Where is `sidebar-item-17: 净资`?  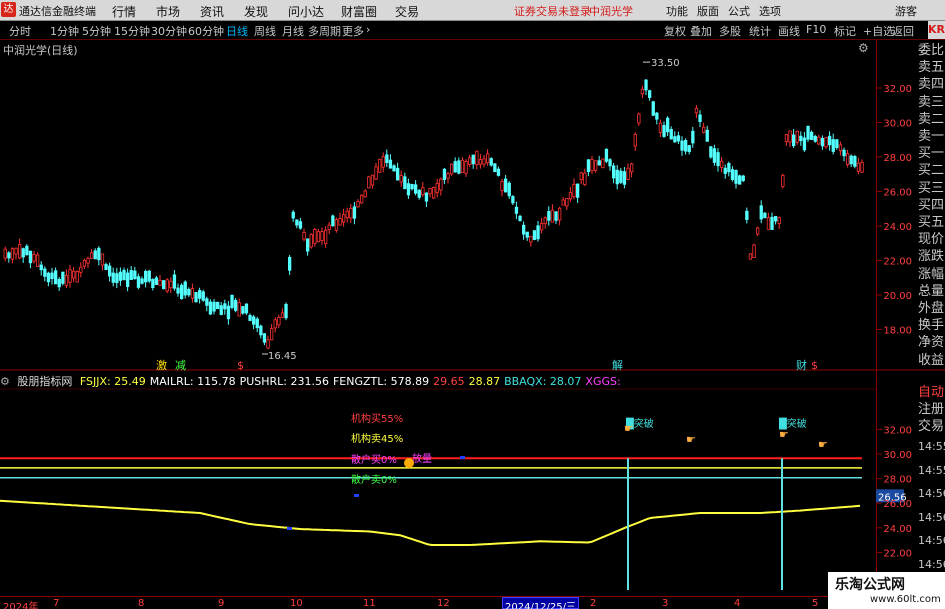 sidebar-item-17: 净资 is located at coordinates (931, 342).